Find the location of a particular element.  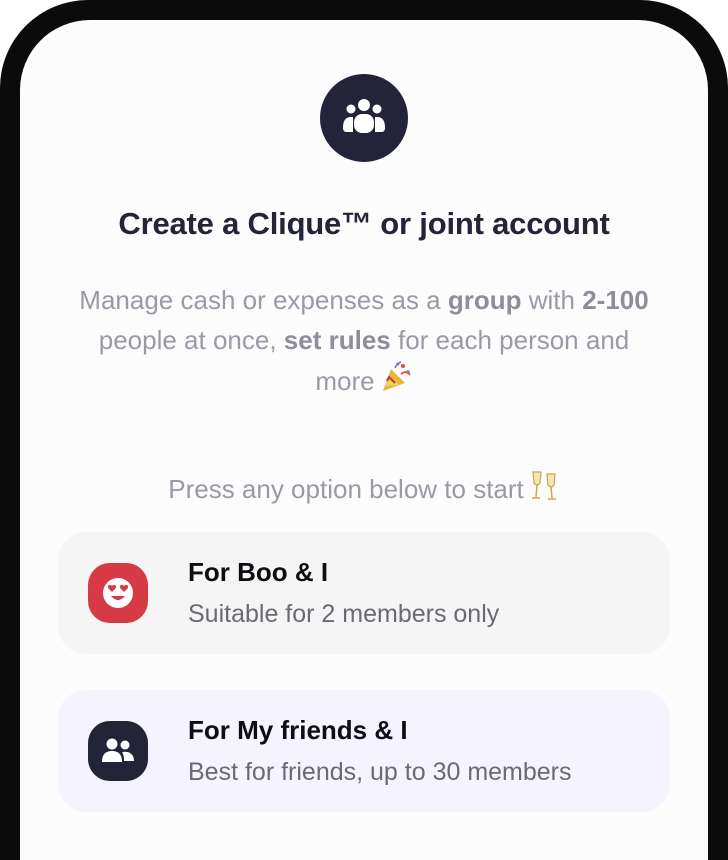

instruction-text: Press any option below to start is located at coordinates (364, 488).